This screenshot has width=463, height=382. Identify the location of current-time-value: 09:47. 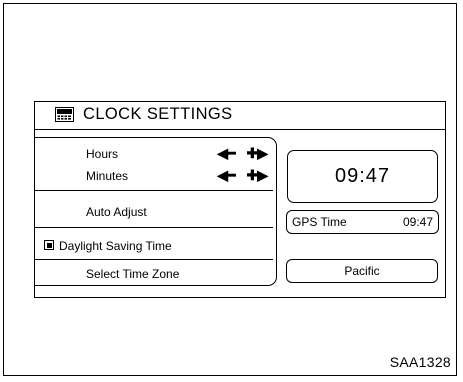
(362, 176).